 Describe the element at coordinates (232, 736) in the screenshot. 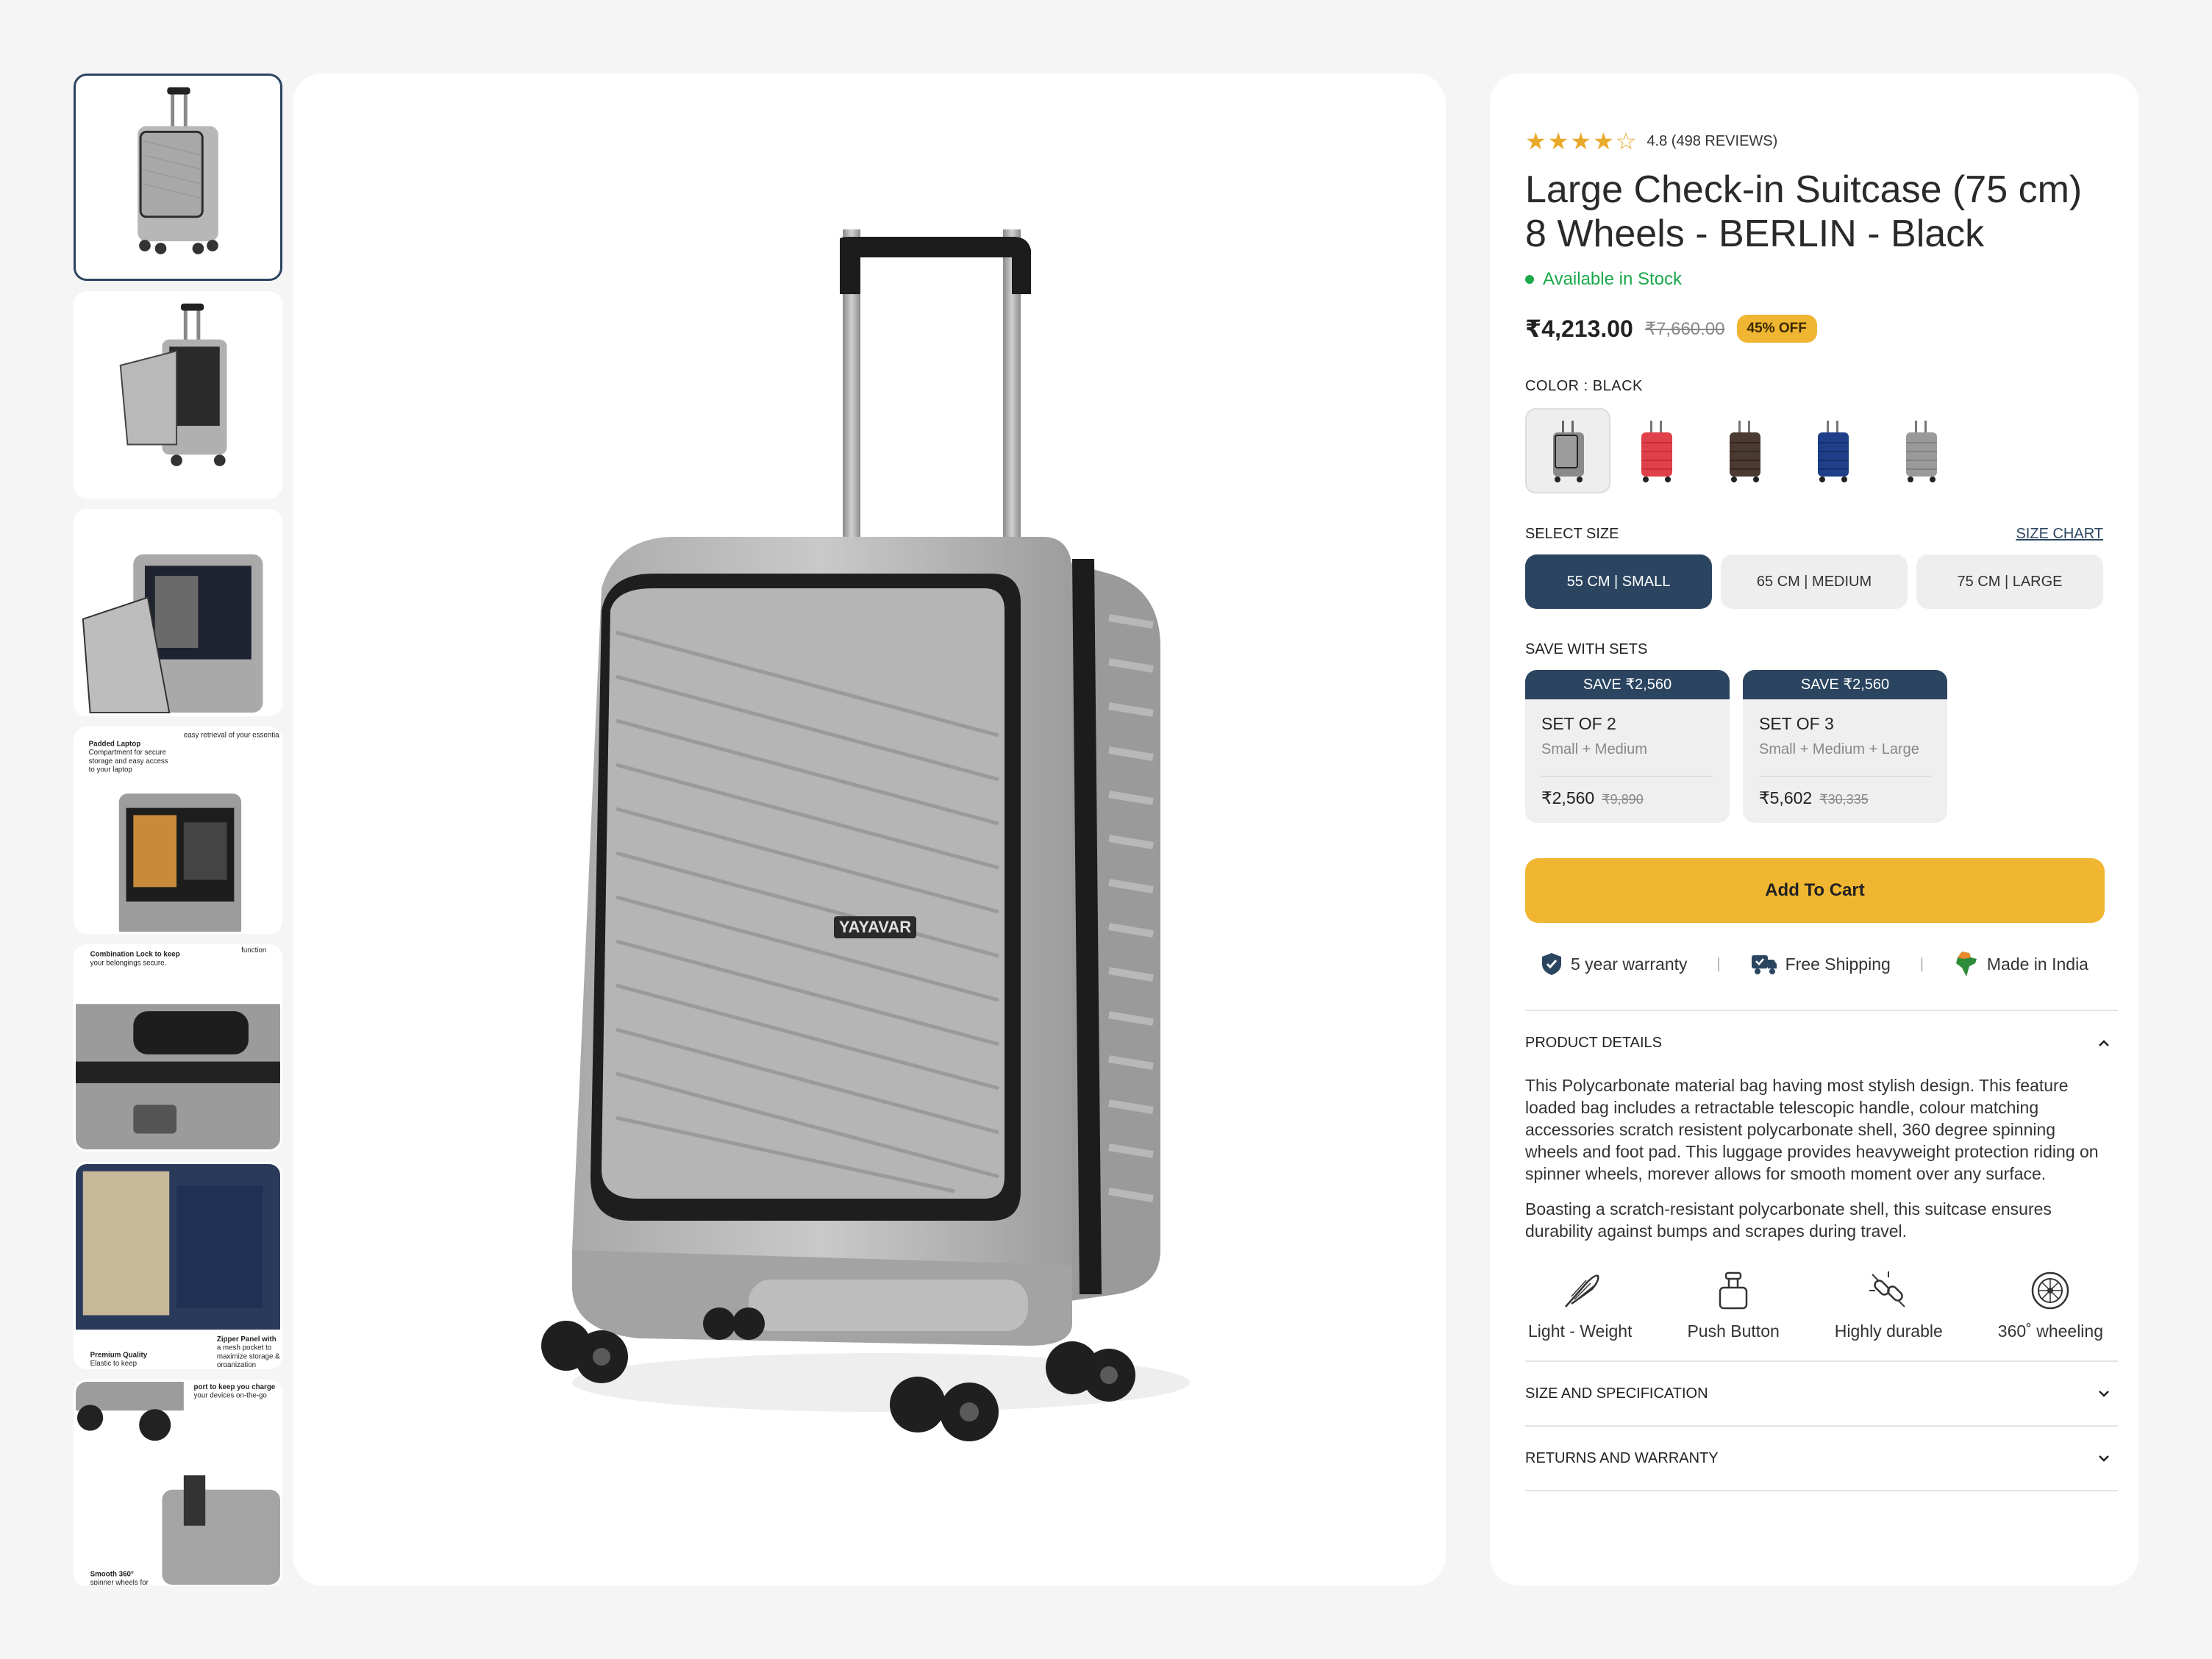

I see `svg-text:easy retrieval of your essenti: easy retrieval of your essentials` at that location.